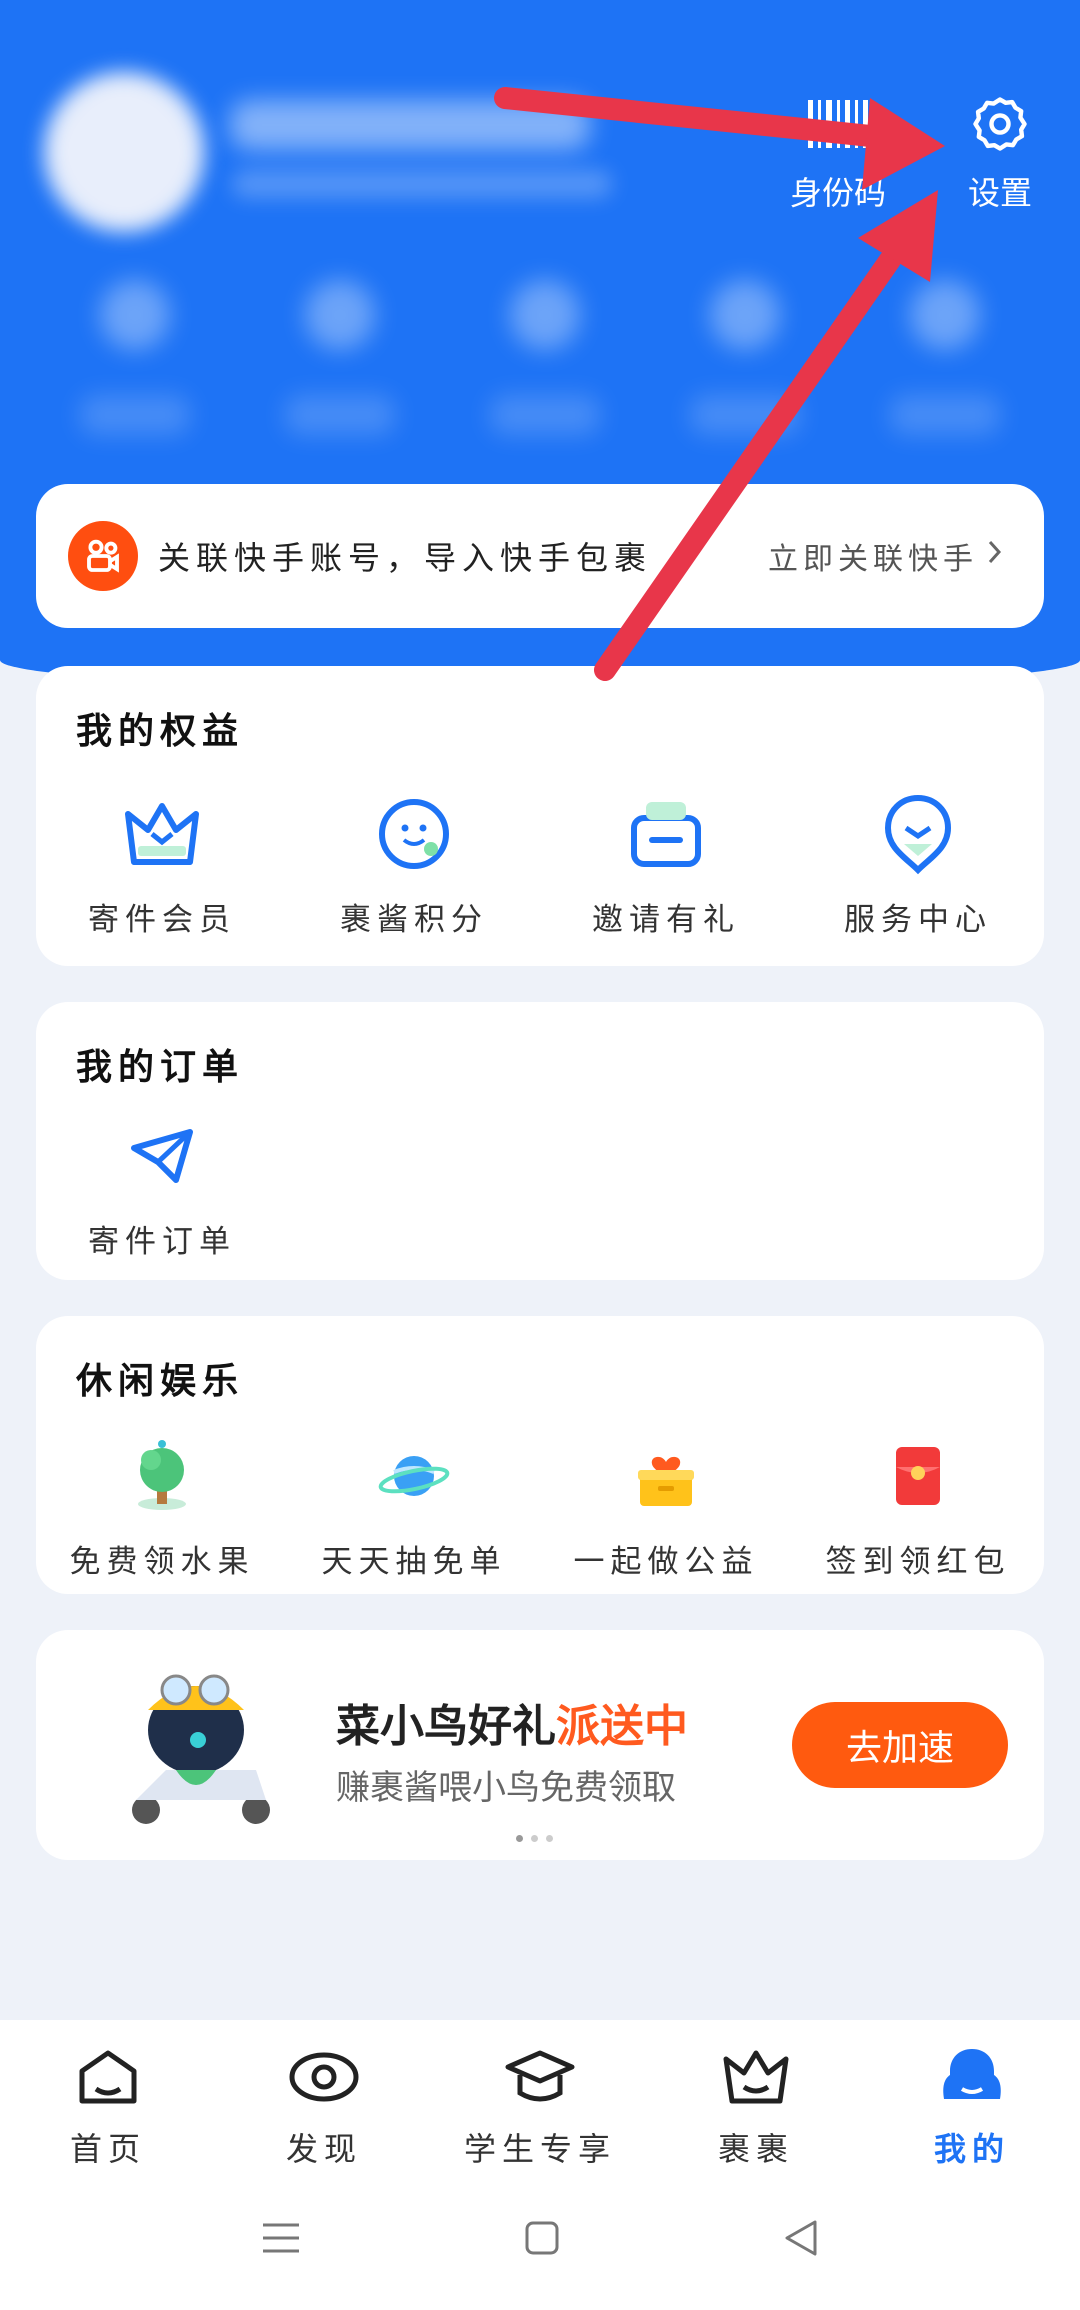 The image size is (1080, 2310). I want to click on tab-student: 学生专享, so click(540, 2095).